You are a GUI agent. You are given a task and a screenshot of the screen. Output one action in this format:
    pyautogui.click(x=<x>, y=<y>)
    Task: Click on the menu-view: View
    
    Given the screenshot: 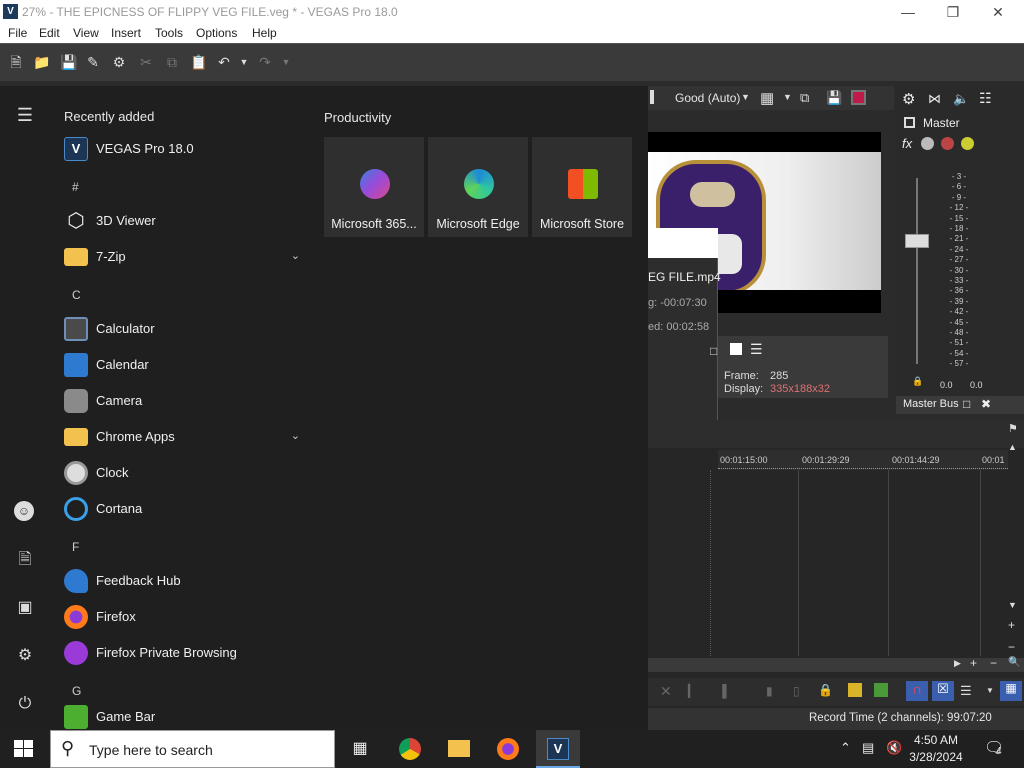 What is the action you would take?
    pyautogui.click(x=86, y=33)
    